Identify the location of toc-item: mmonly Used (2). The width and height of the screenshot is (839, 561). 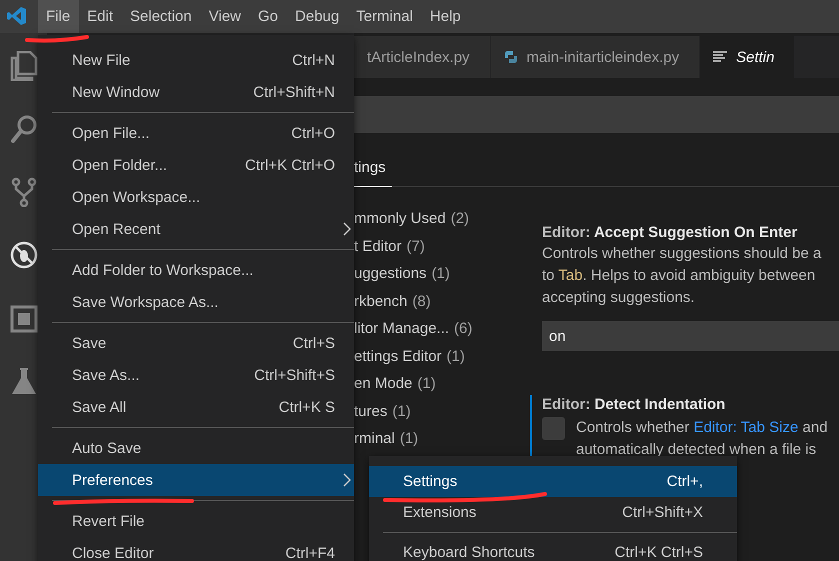
(442, 218).